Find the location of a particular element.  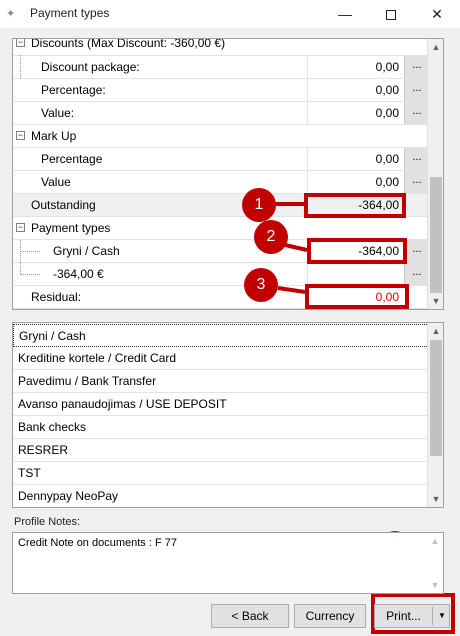

back-button: < Back is located at coordinates (250, 616).